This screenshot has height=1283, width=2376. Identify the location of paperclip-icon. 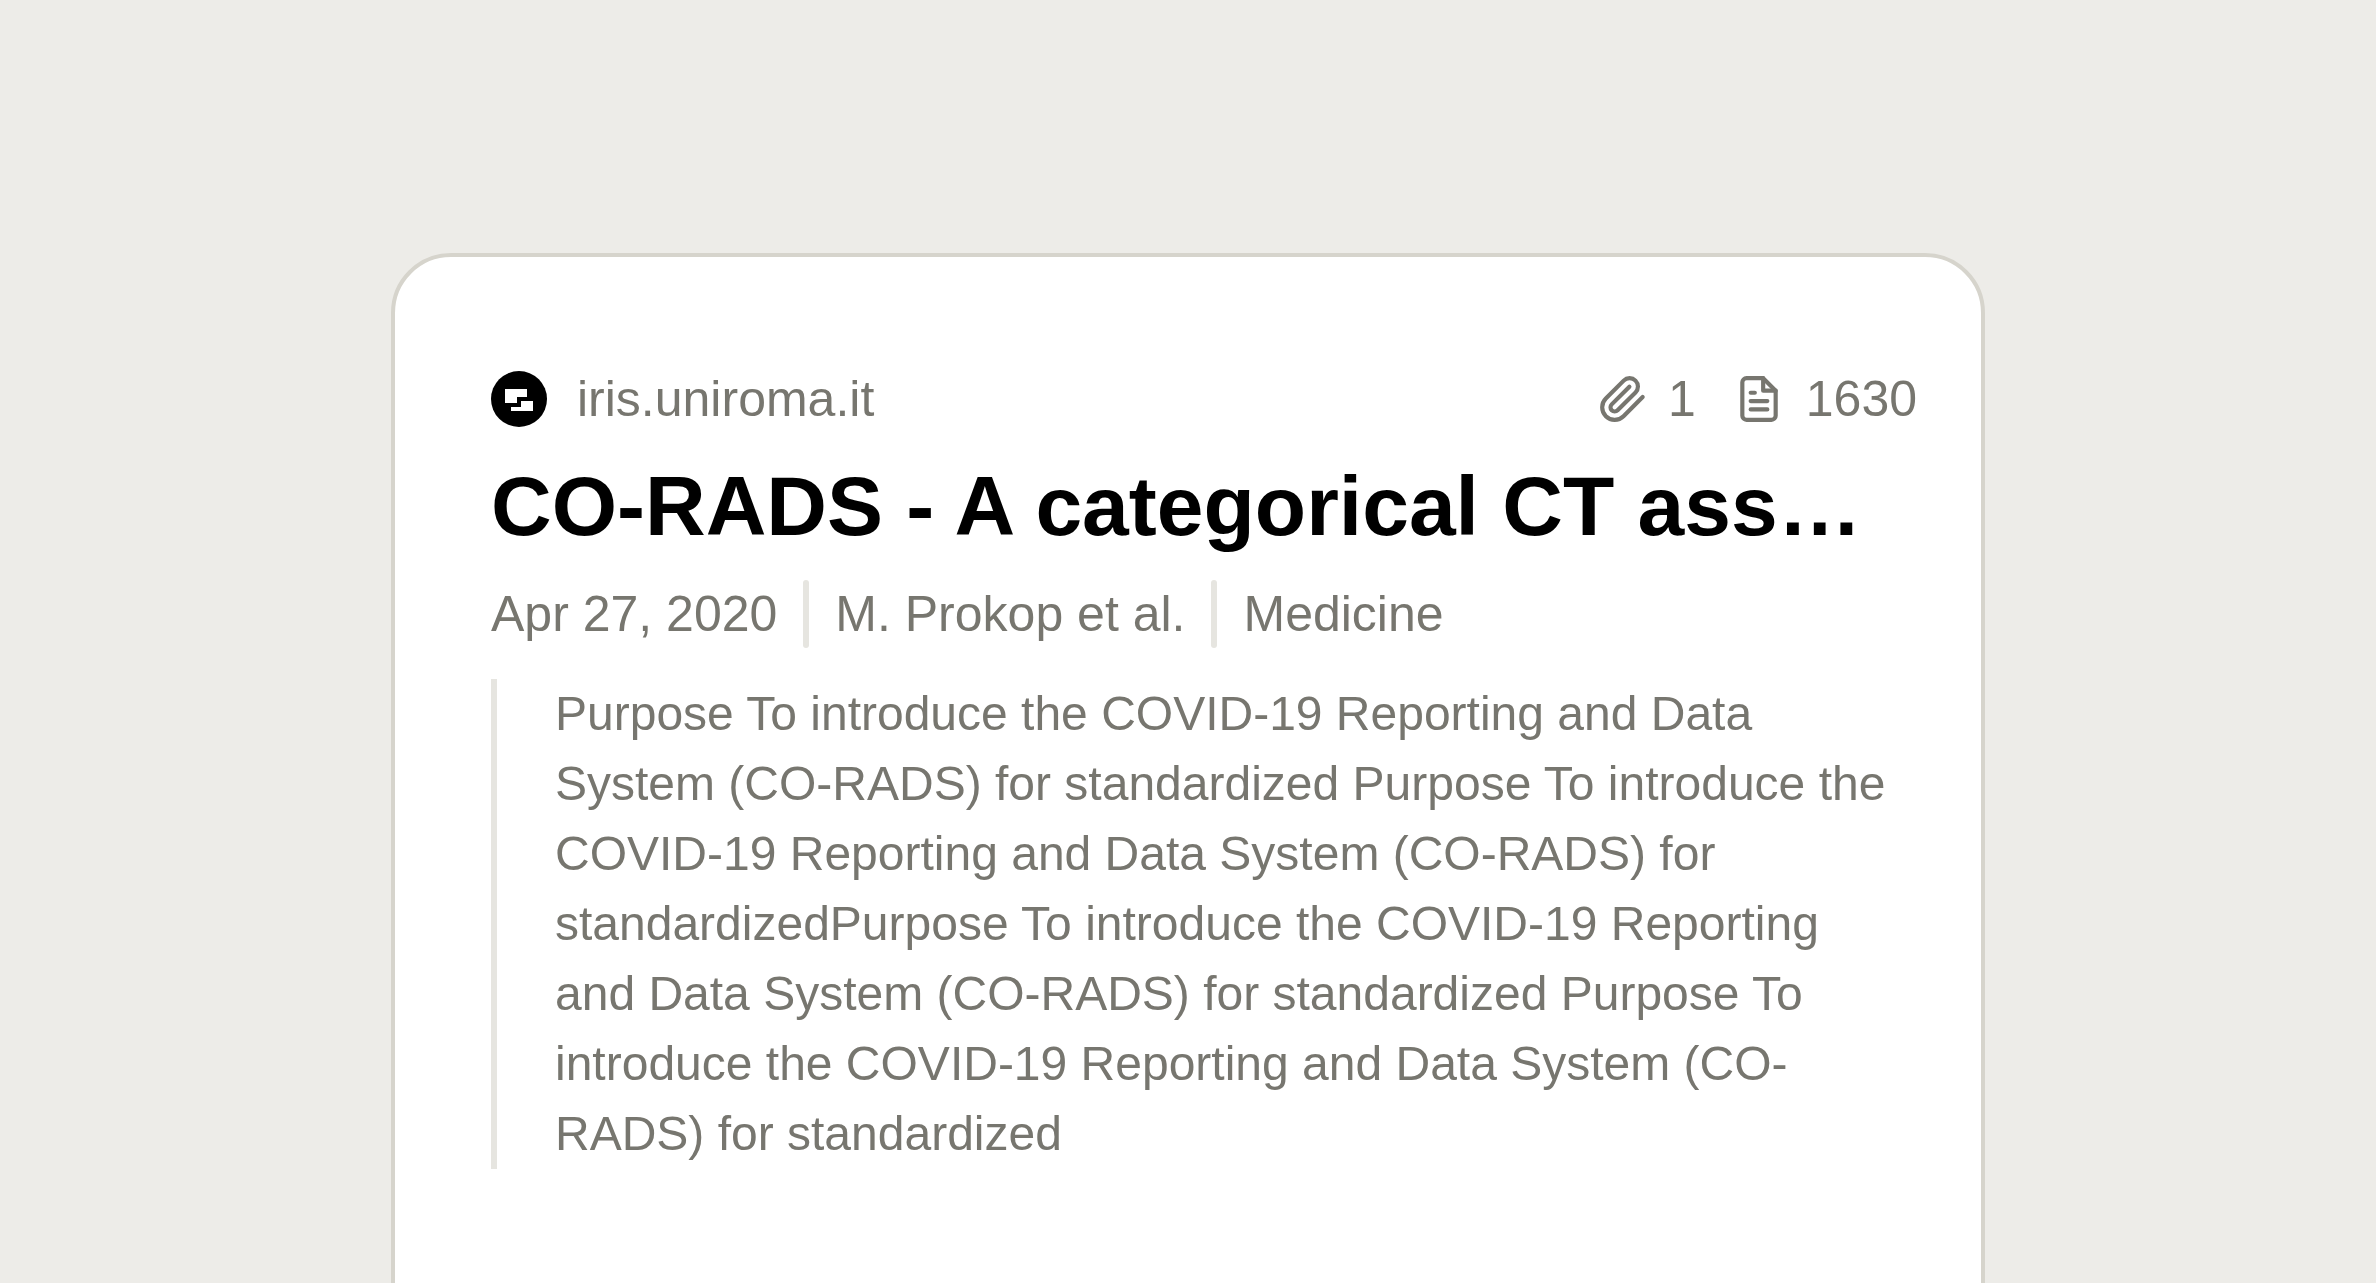
(1622, 399).